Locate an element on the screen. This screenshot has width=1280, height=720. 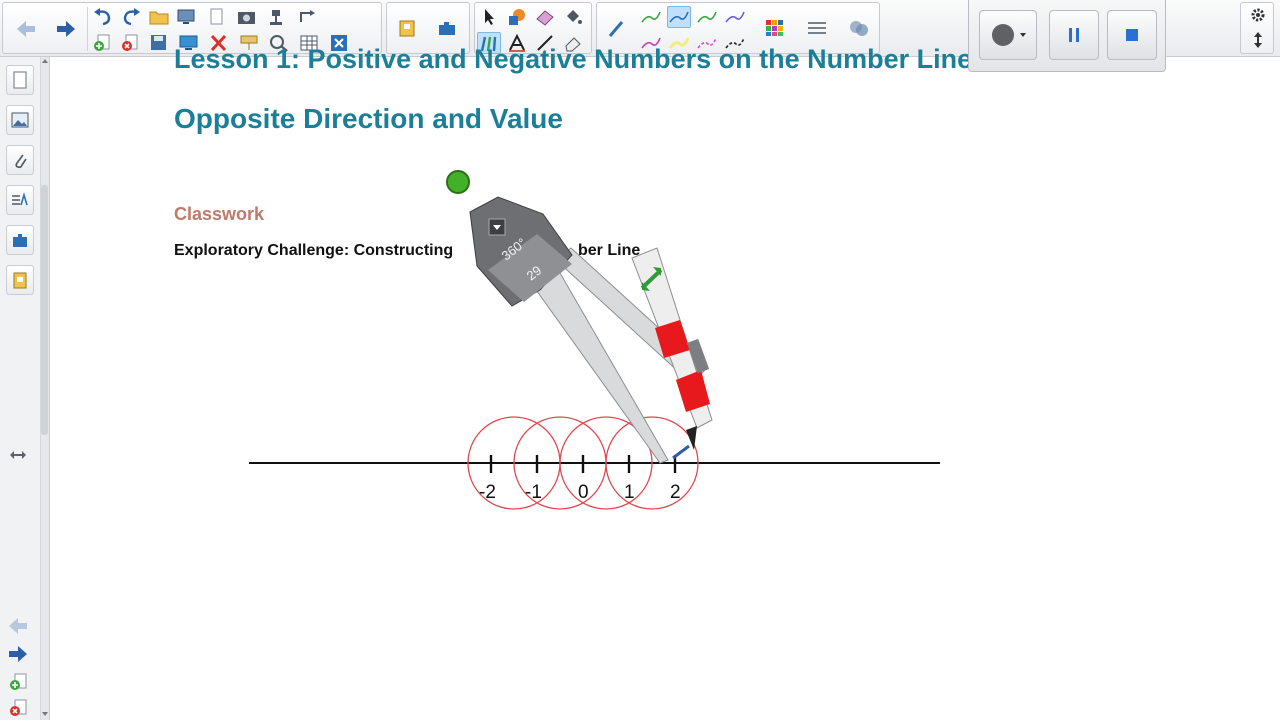
sidebar-scrollbar is located at coordinates (44, 388).